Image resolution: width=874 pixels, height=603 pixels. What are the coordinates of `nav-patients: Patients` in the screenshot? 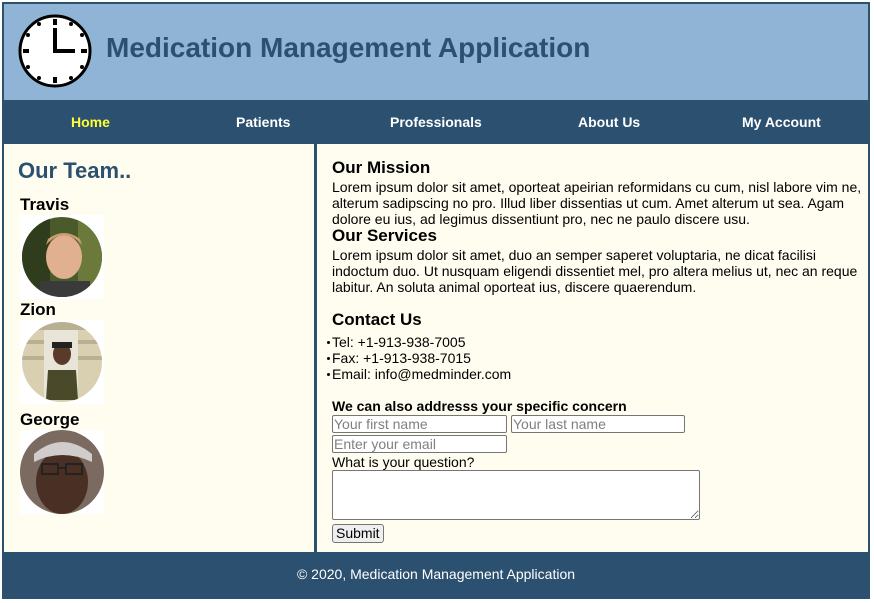 It's located at (263, 122).